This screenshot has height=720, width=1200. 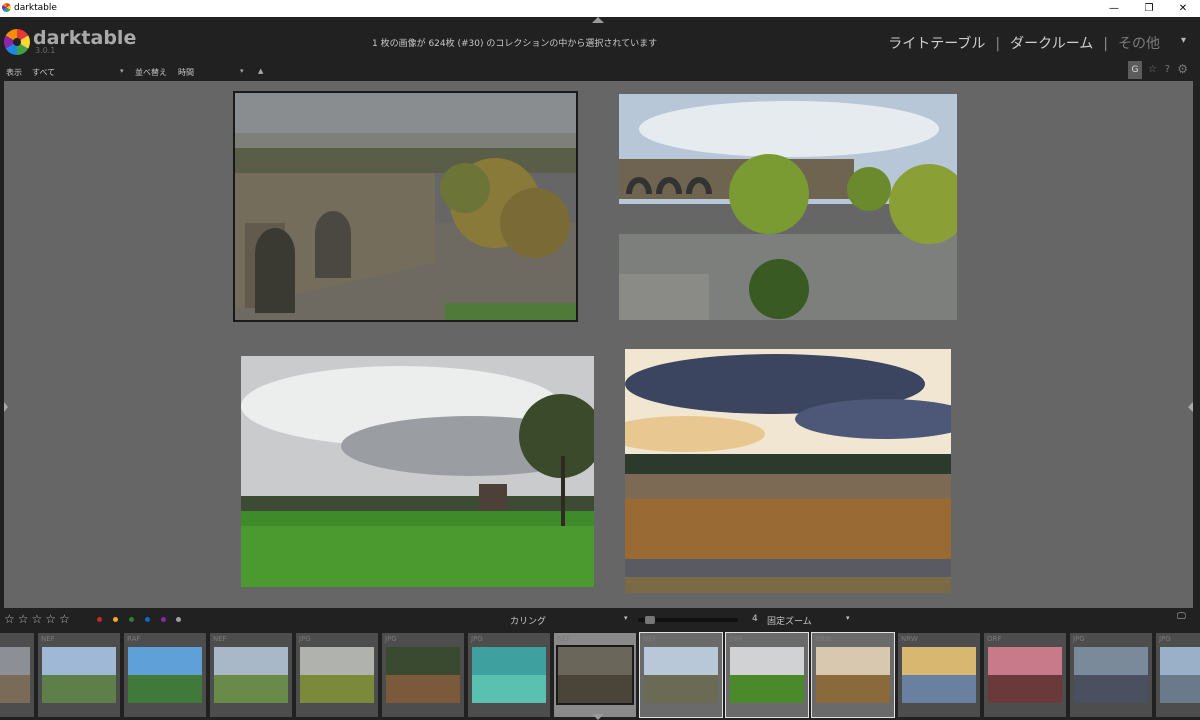 I want to click on photo-aqueduct-image, so click(x=405, y=206).